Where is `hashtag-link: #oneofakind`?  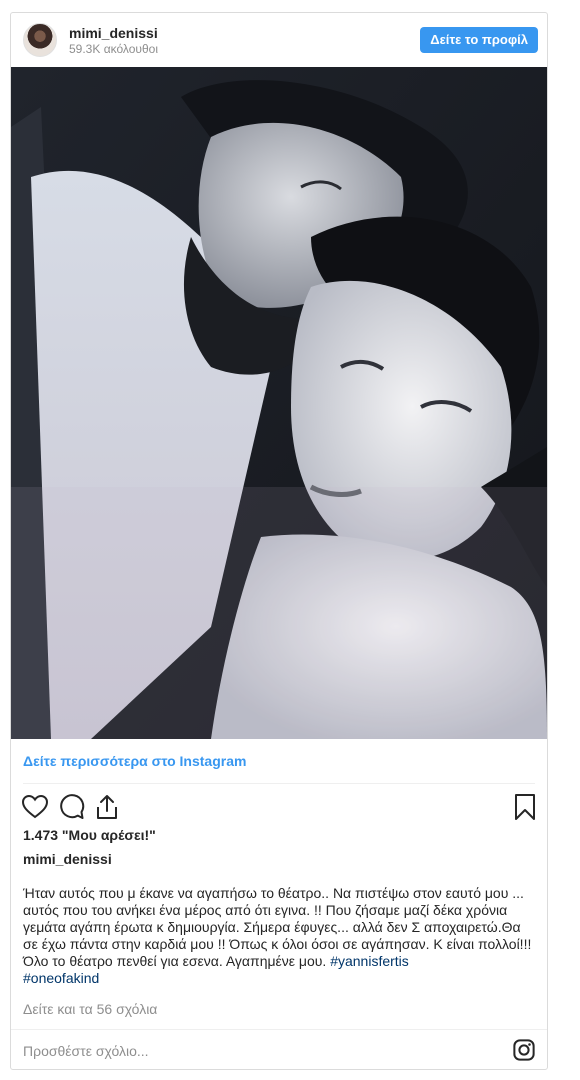 hashtag-link: #oneofakind is located at coordinates (61, 978).